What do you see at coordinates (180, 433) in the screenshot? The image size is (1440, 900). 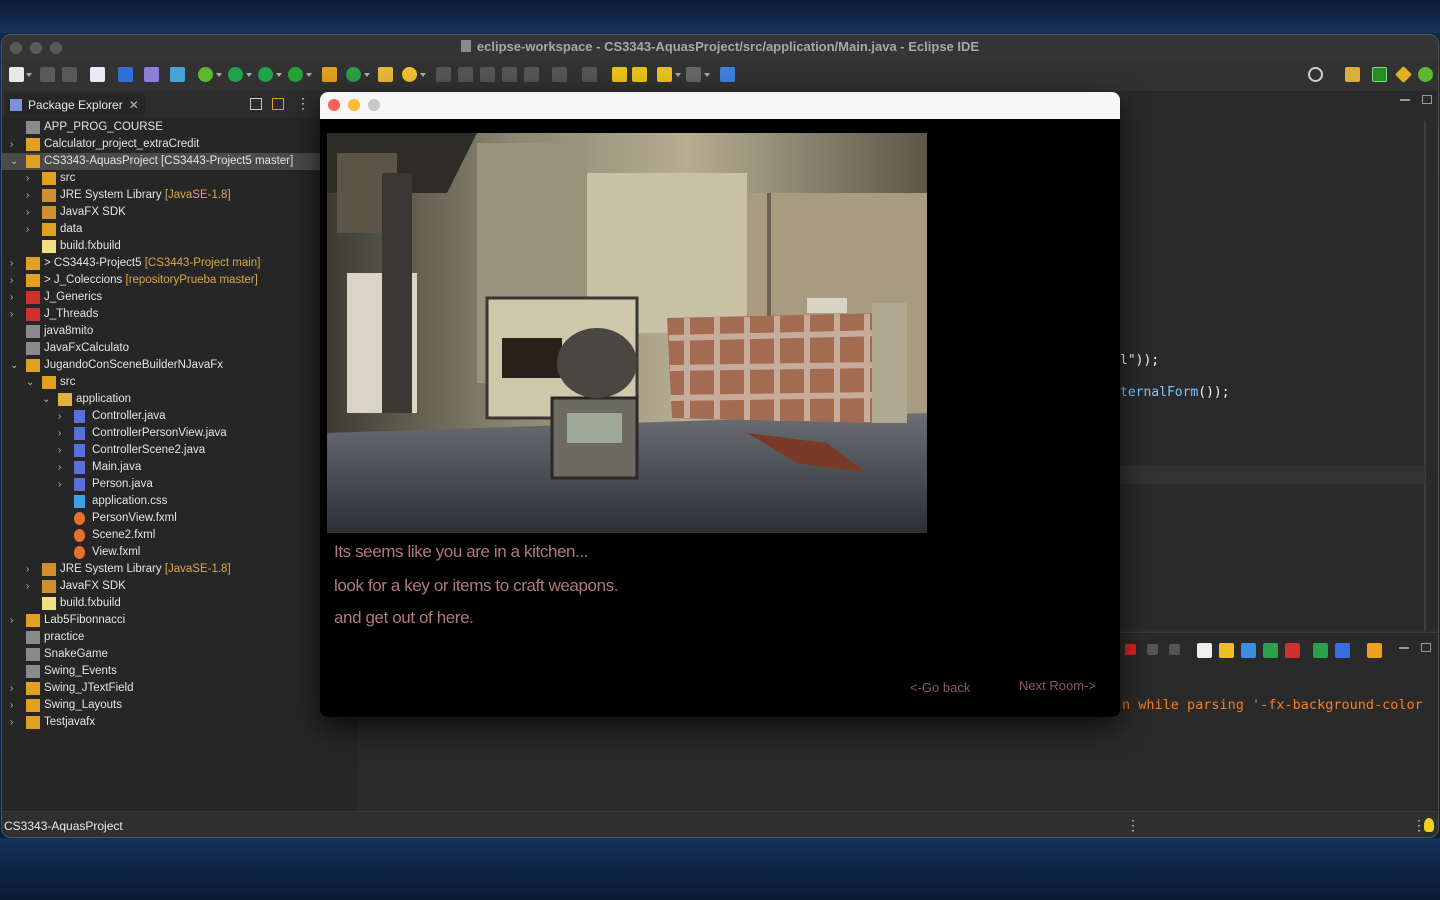 I see `tree-item: › ControllerPersonView.java` at bounding box center [180, 433].